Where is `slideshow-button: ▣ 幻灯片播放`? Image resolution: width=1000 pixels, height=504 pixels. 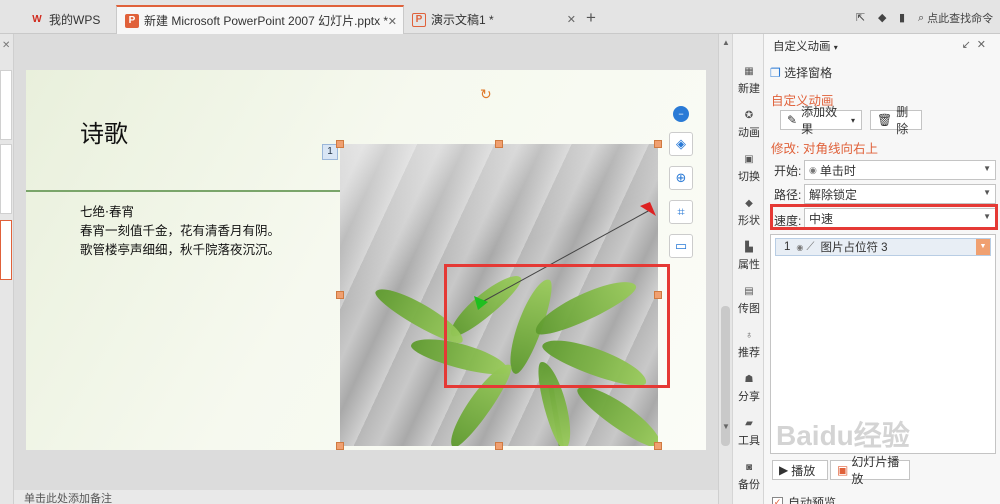 slideshow-button: ▣ 幻灯片播放 is located at coordinates (870, 470).